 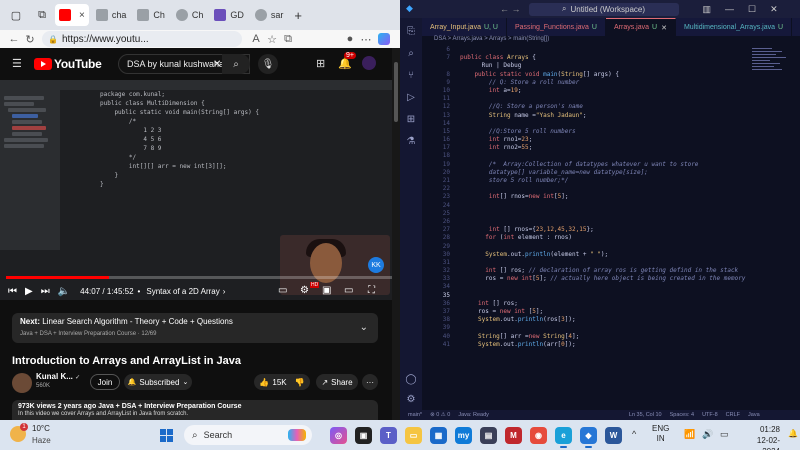 I want to click on search-icon: ⌕, so click(x=411, y=54).